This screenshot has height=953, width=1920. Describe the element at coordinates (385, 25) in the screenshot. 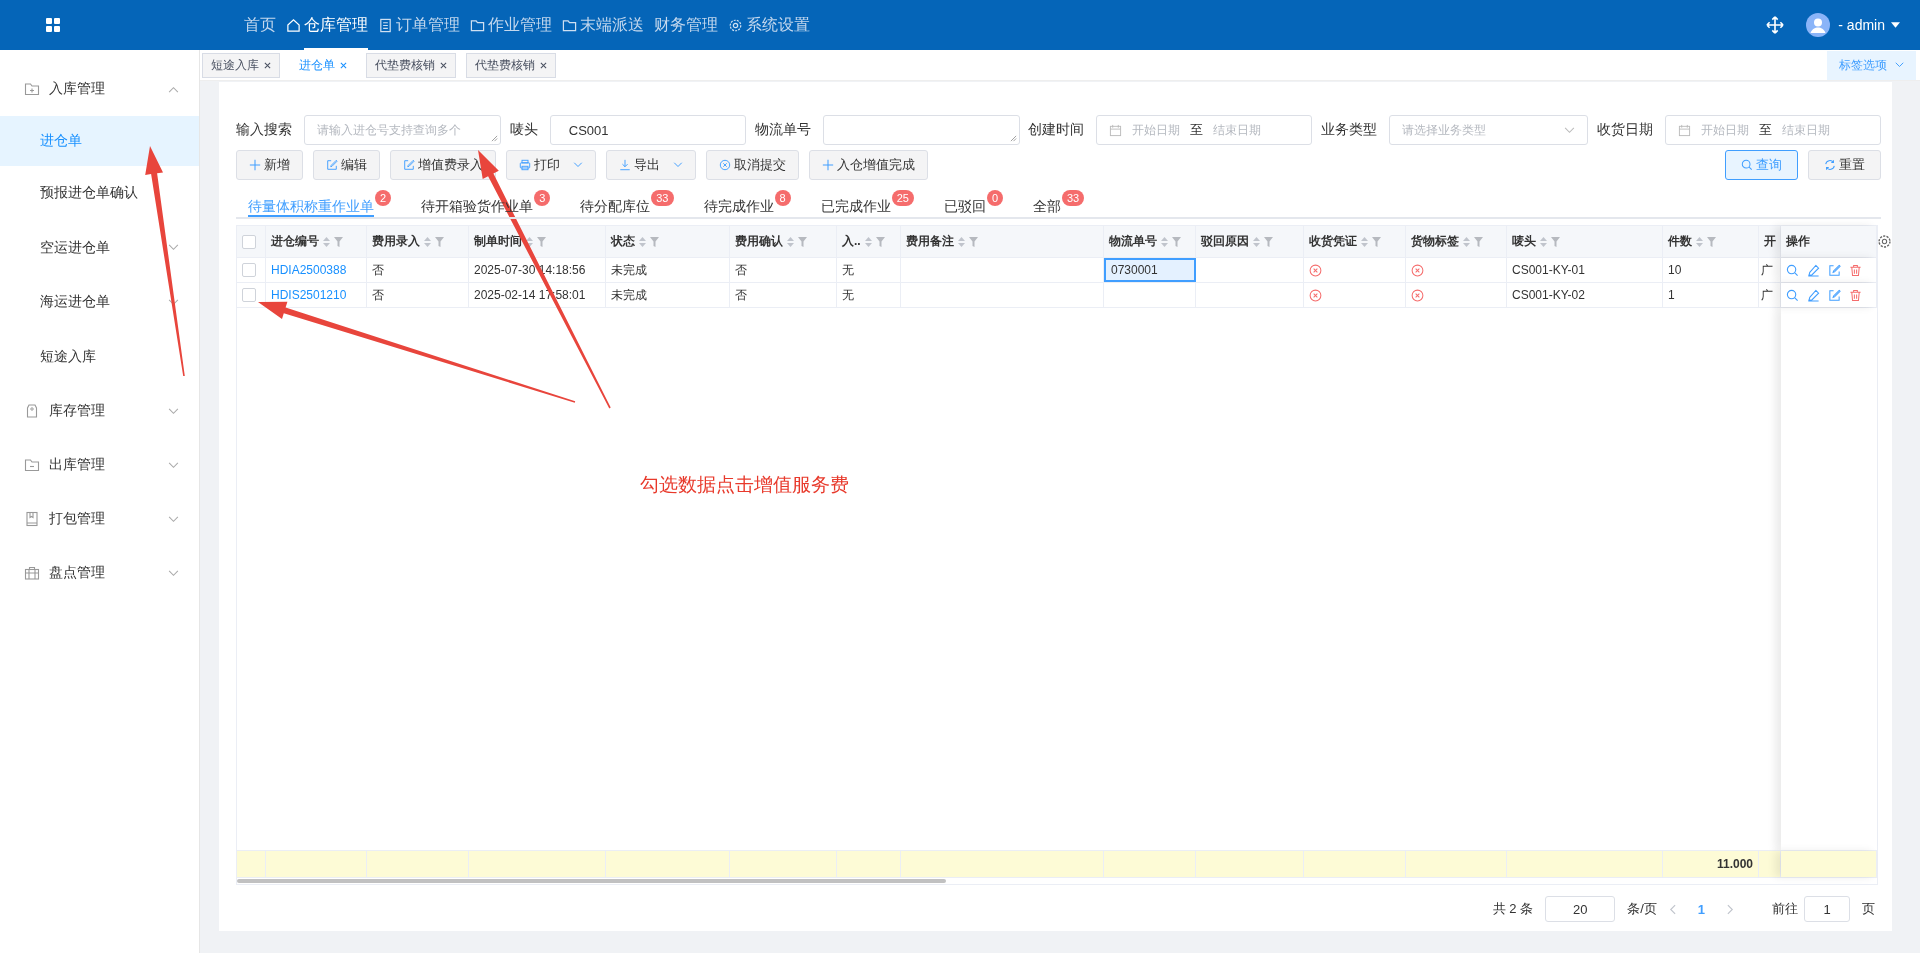

I see `document-icon` at that location.